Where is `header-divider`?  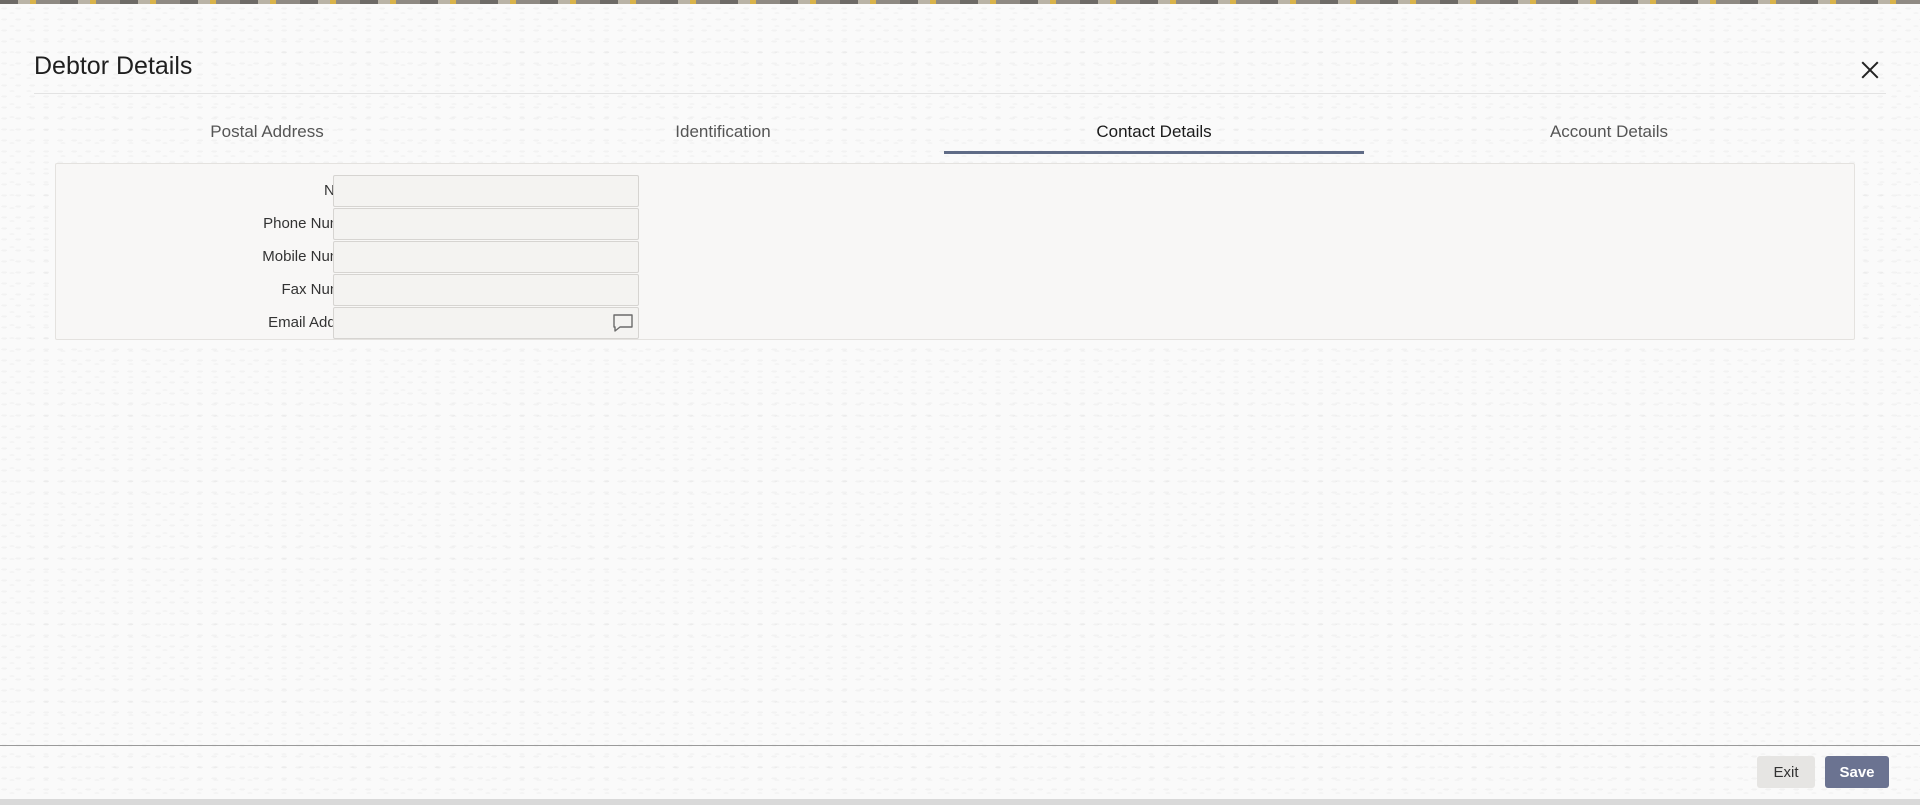
header-divider is located at coordinates (960, 93).